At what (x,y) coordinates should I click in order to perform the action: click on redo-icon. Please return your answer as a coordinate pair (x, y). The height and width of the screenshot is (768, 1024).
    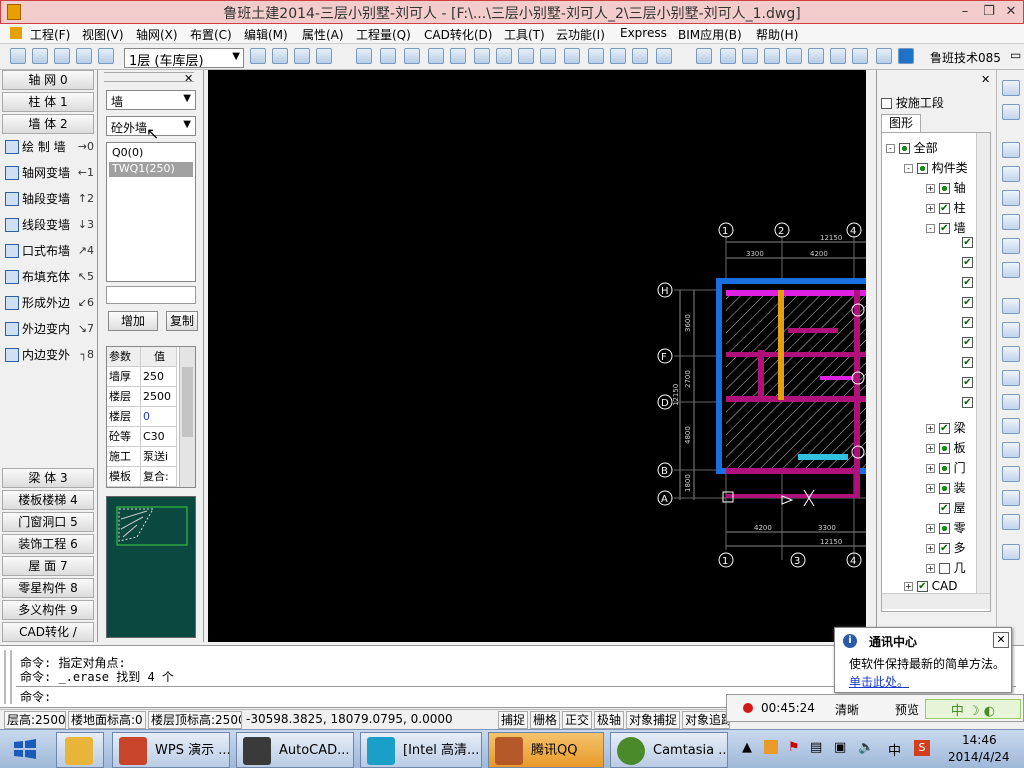
    Looking at the image, I should click on (302, 56).